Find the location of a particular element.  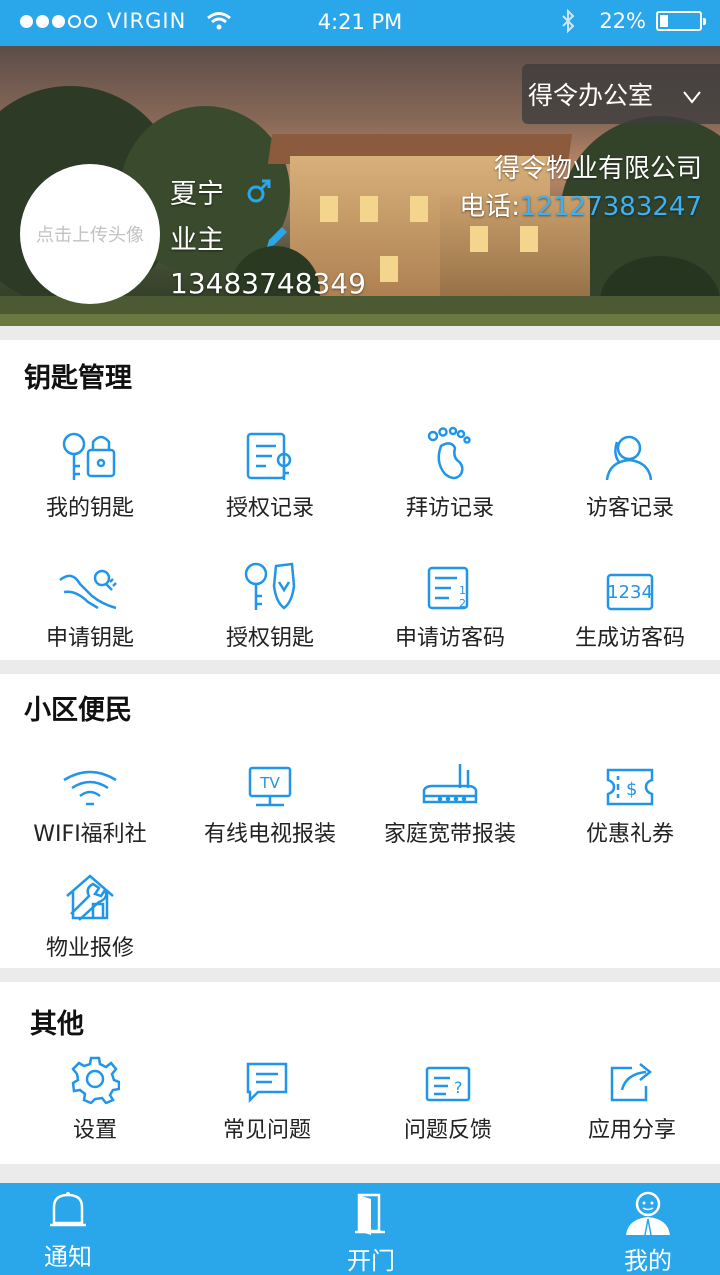

company-name: 得令物业有限公司 is located at coordinates (597, 169).